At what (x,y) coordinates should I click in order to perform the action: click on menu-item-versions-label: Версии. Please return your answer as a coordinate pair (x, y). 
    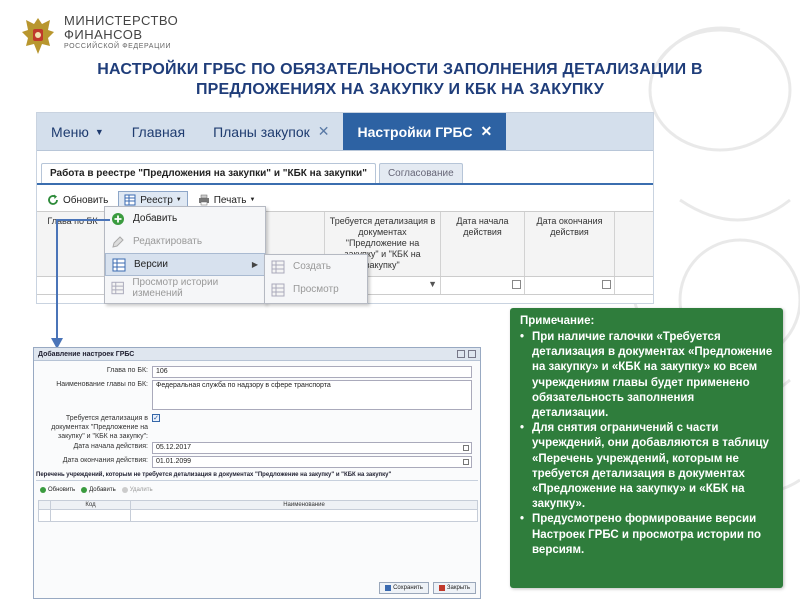
    Looking at the image, I should click on (151, 264).